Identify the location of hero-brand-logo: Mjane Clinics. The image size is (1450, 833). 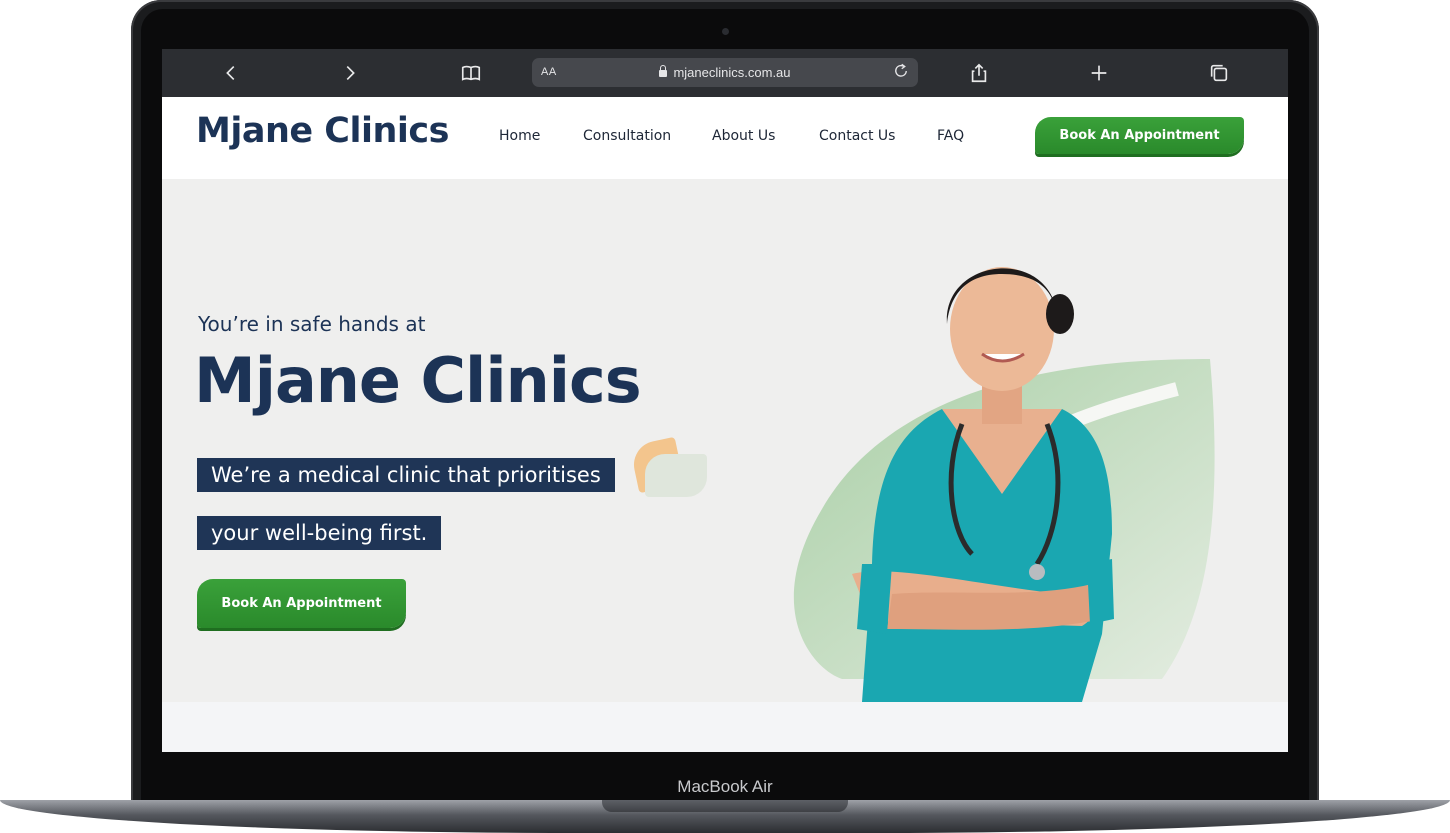
(418, 380).